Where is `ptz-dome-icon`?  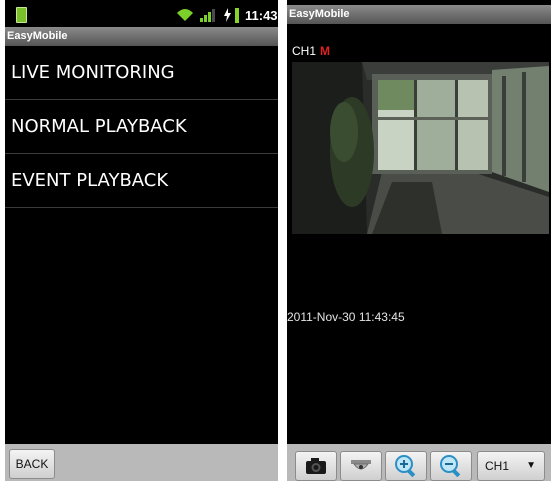 ptz-dome-icon is located at coordinates (361, 465).